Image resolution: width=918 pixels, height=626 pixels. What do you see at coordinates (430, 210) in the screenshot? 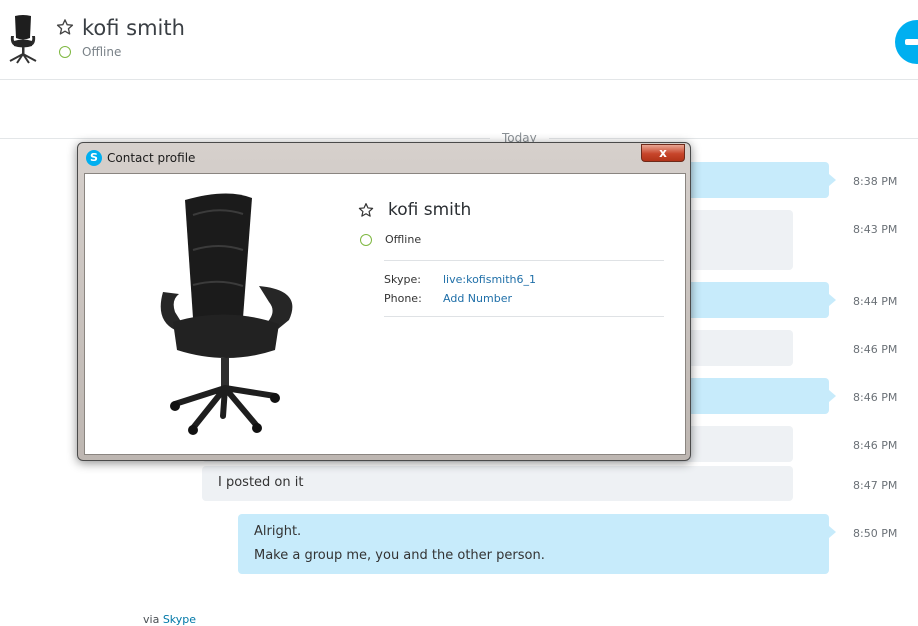
I see `profile-name: kofi smith` at bounding box center [430, 210].